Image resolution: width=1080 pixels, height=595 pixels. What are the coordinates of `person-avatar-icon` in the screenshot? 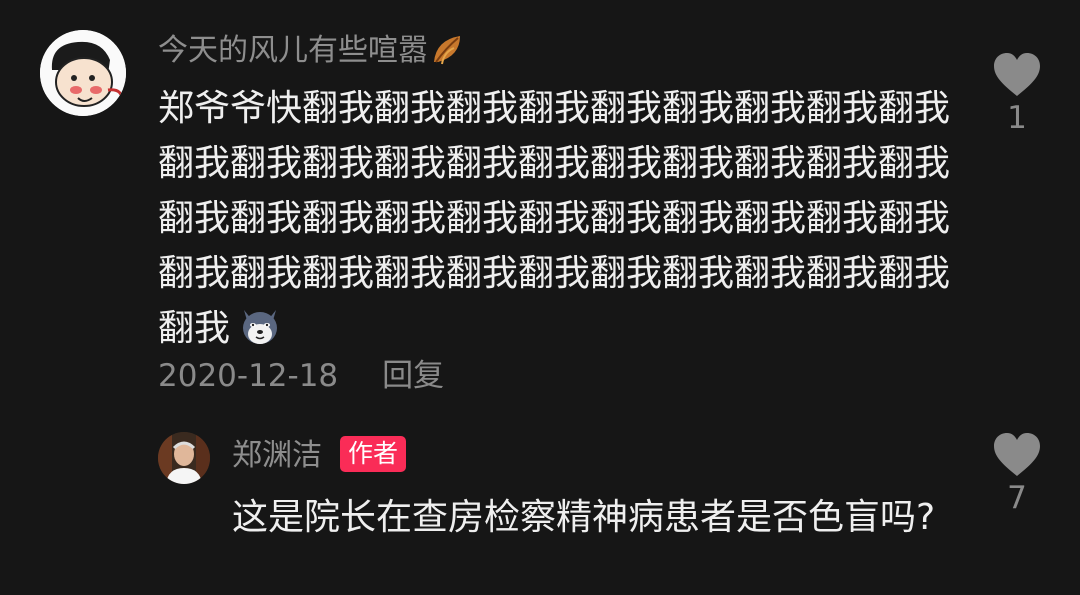 It's located at (184, 458).